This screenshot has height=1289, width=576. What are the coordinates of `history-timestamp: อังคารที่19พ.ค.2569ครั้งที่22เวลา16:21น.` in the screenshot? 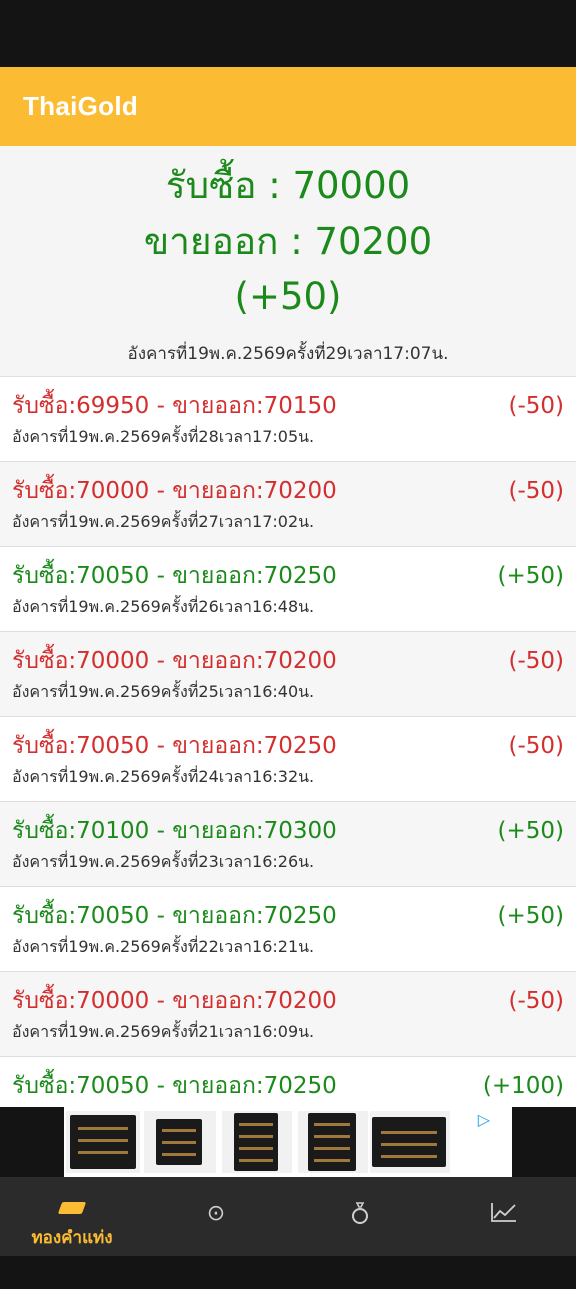 It's located at (163, 946).